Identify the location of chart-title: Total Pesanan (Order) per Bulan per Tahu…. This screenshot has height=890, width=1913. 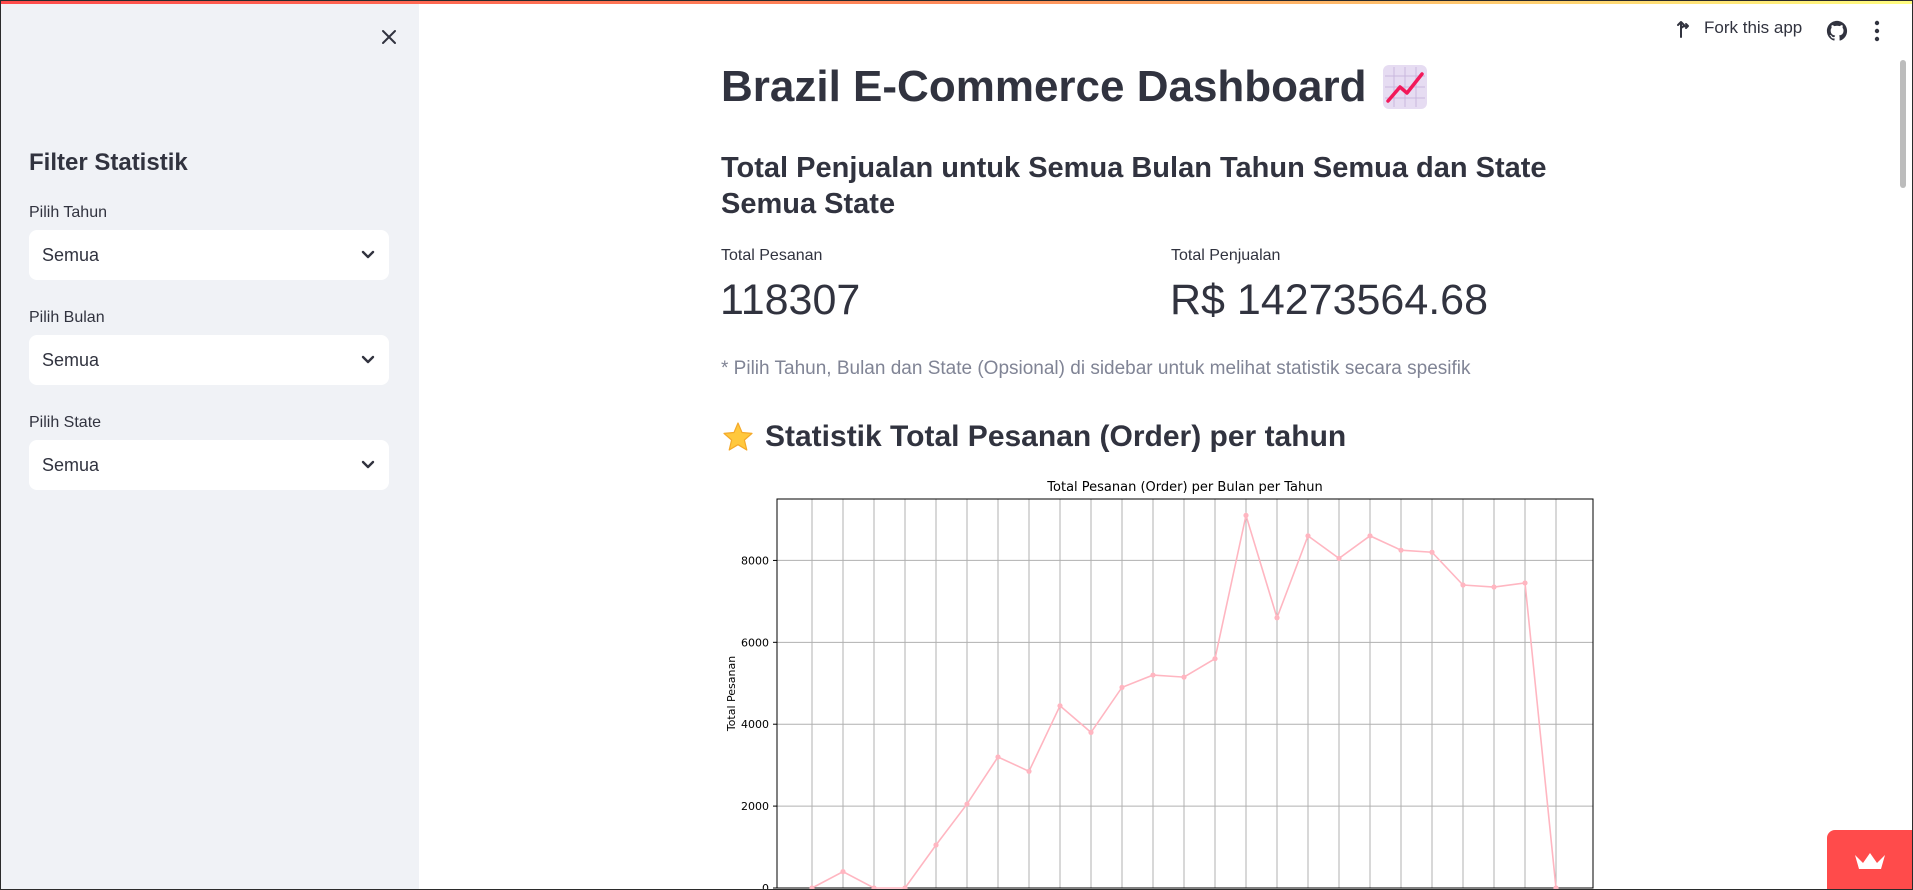
(1184, 487).